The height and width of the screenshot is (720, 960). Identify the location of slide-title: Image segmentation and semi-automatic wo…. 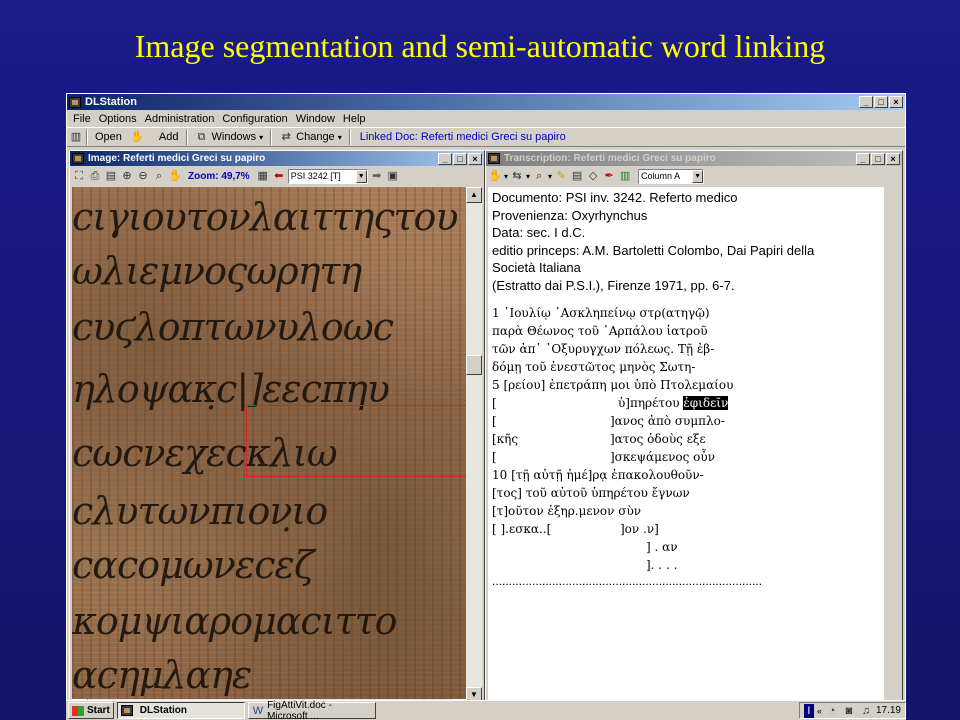
(480, 46).